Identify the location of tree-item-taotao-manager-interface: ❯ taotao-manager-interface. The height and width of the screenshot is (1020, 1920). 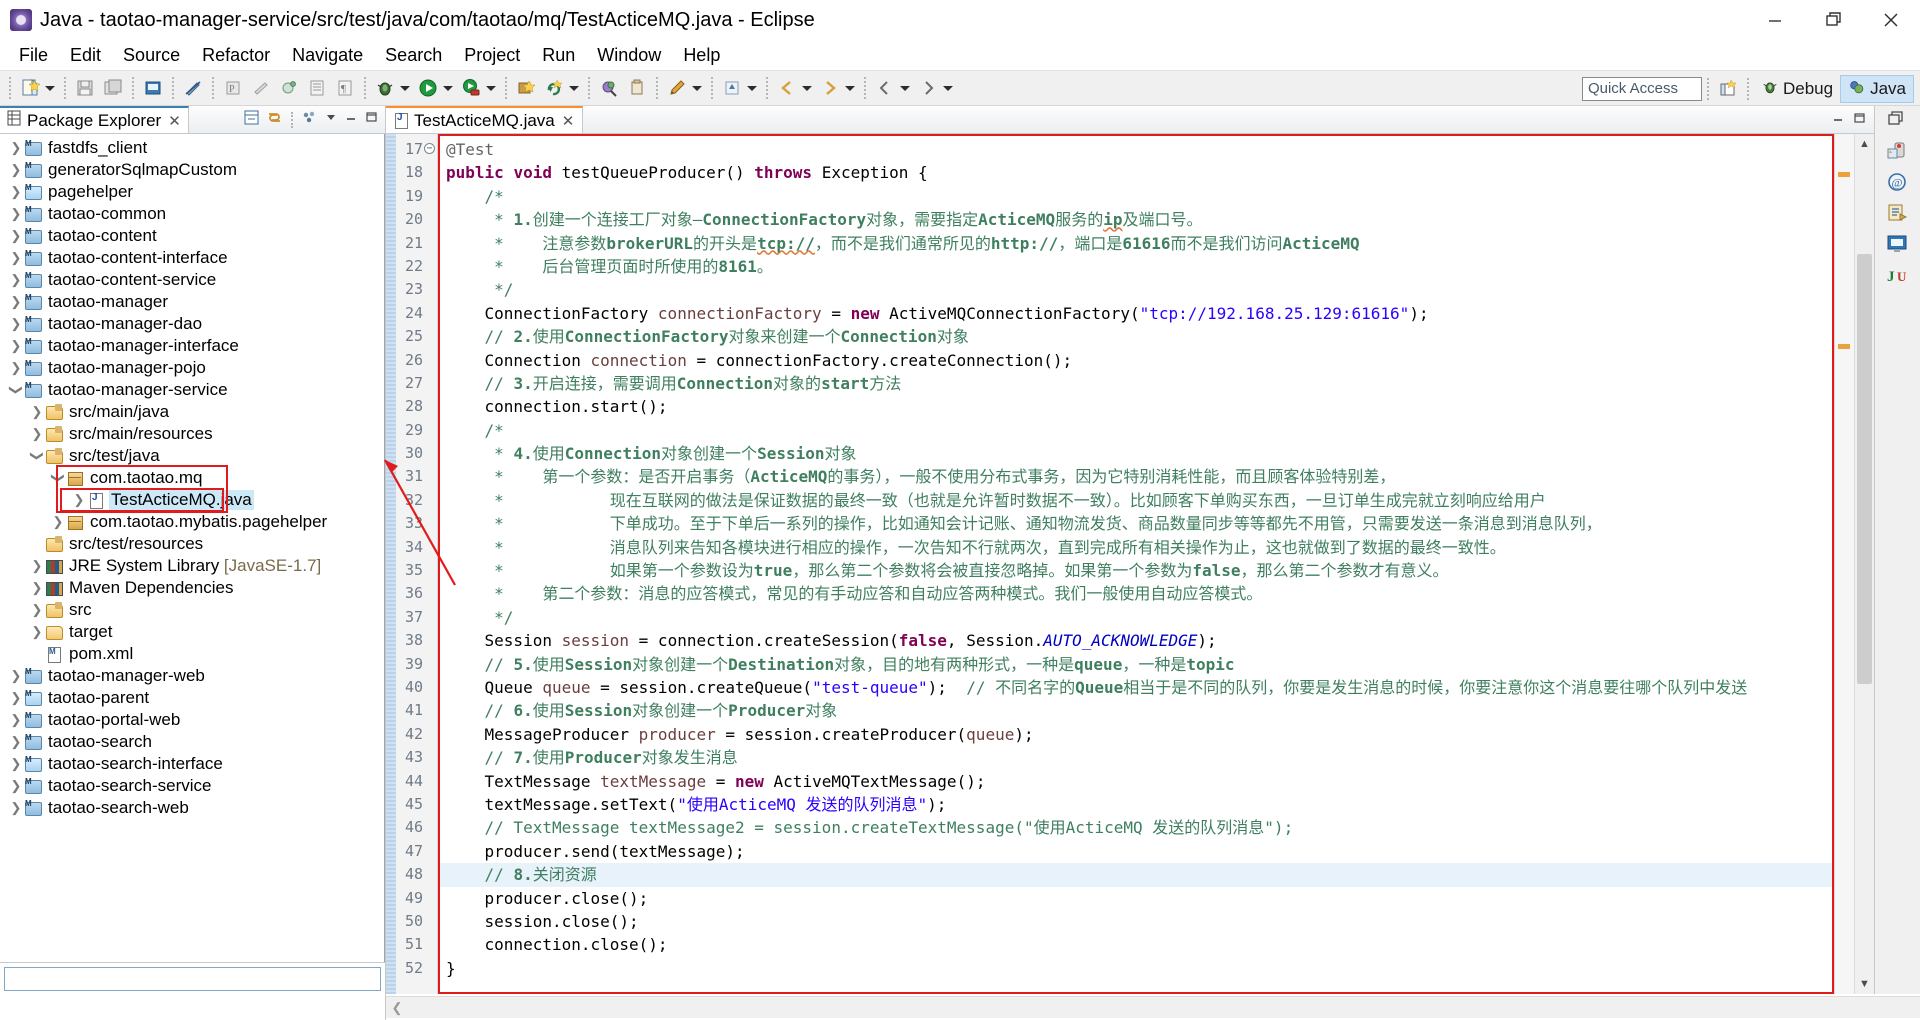
(192, 346).